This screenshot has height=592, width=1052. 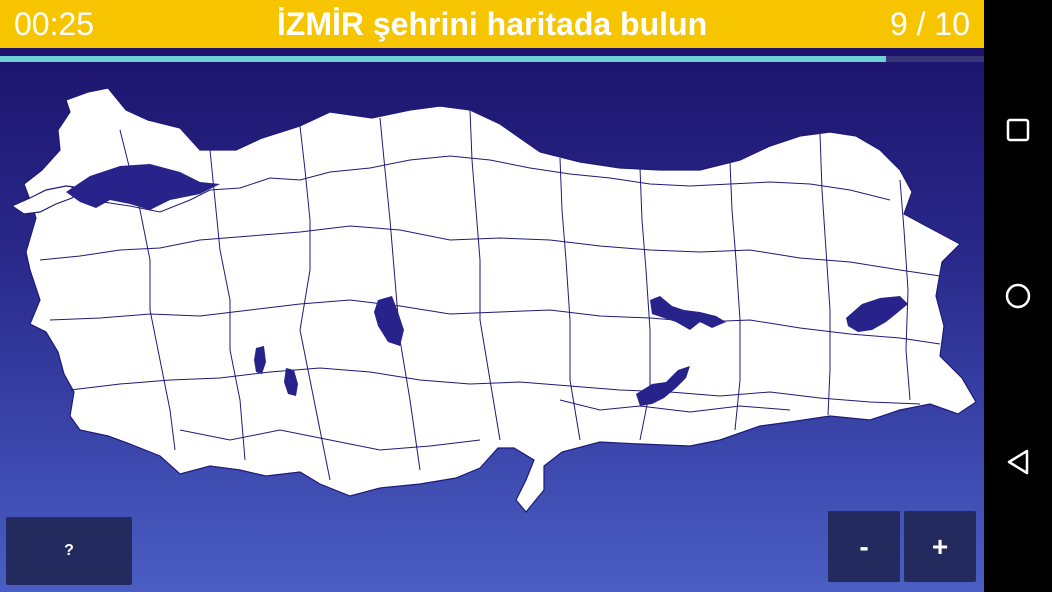 I want to click on recent-apps-icon, so click(x=1018, y=130).